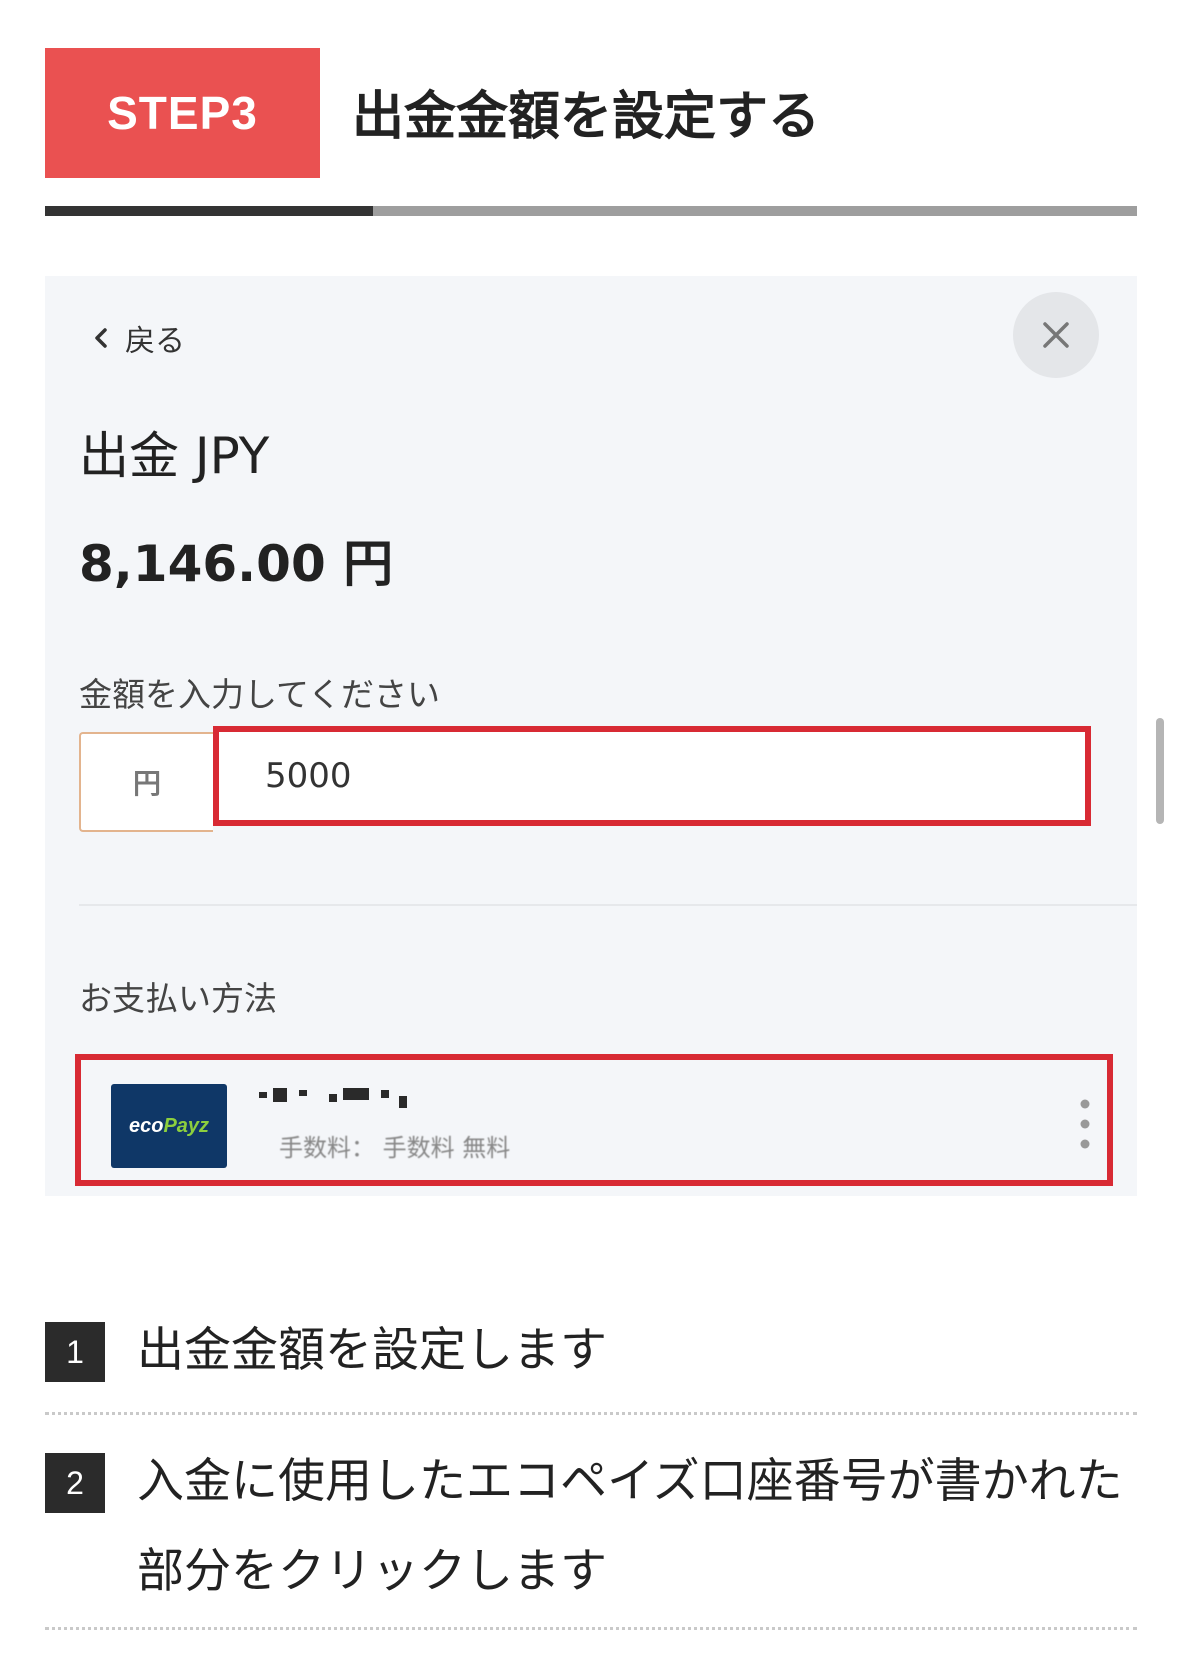 The width and height of the screenshot is (1179, 1680). I want to click on back-label: 戻る, so click(155, 341).